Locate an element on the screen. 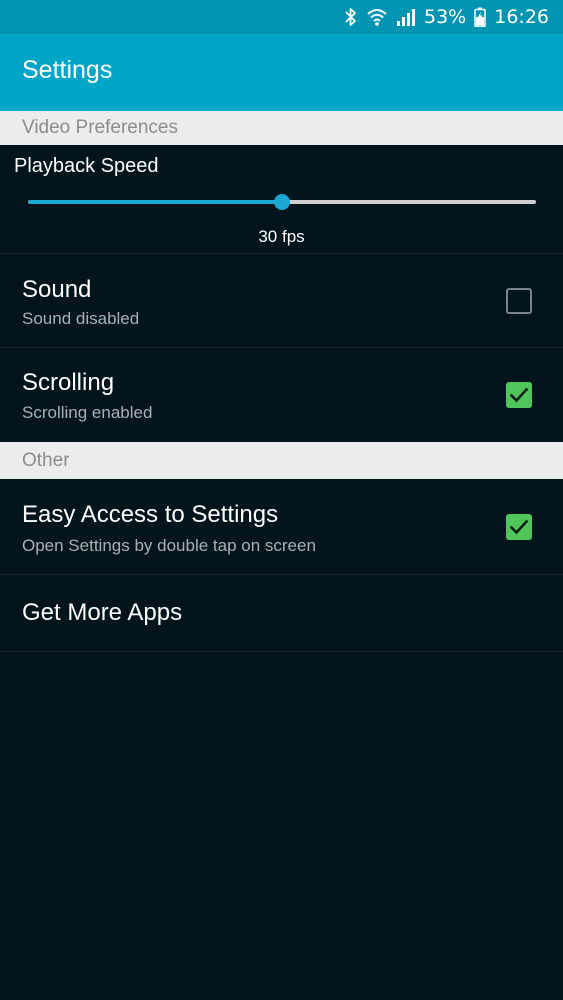  clock: 16:26 is located at coordinates (521, 17).